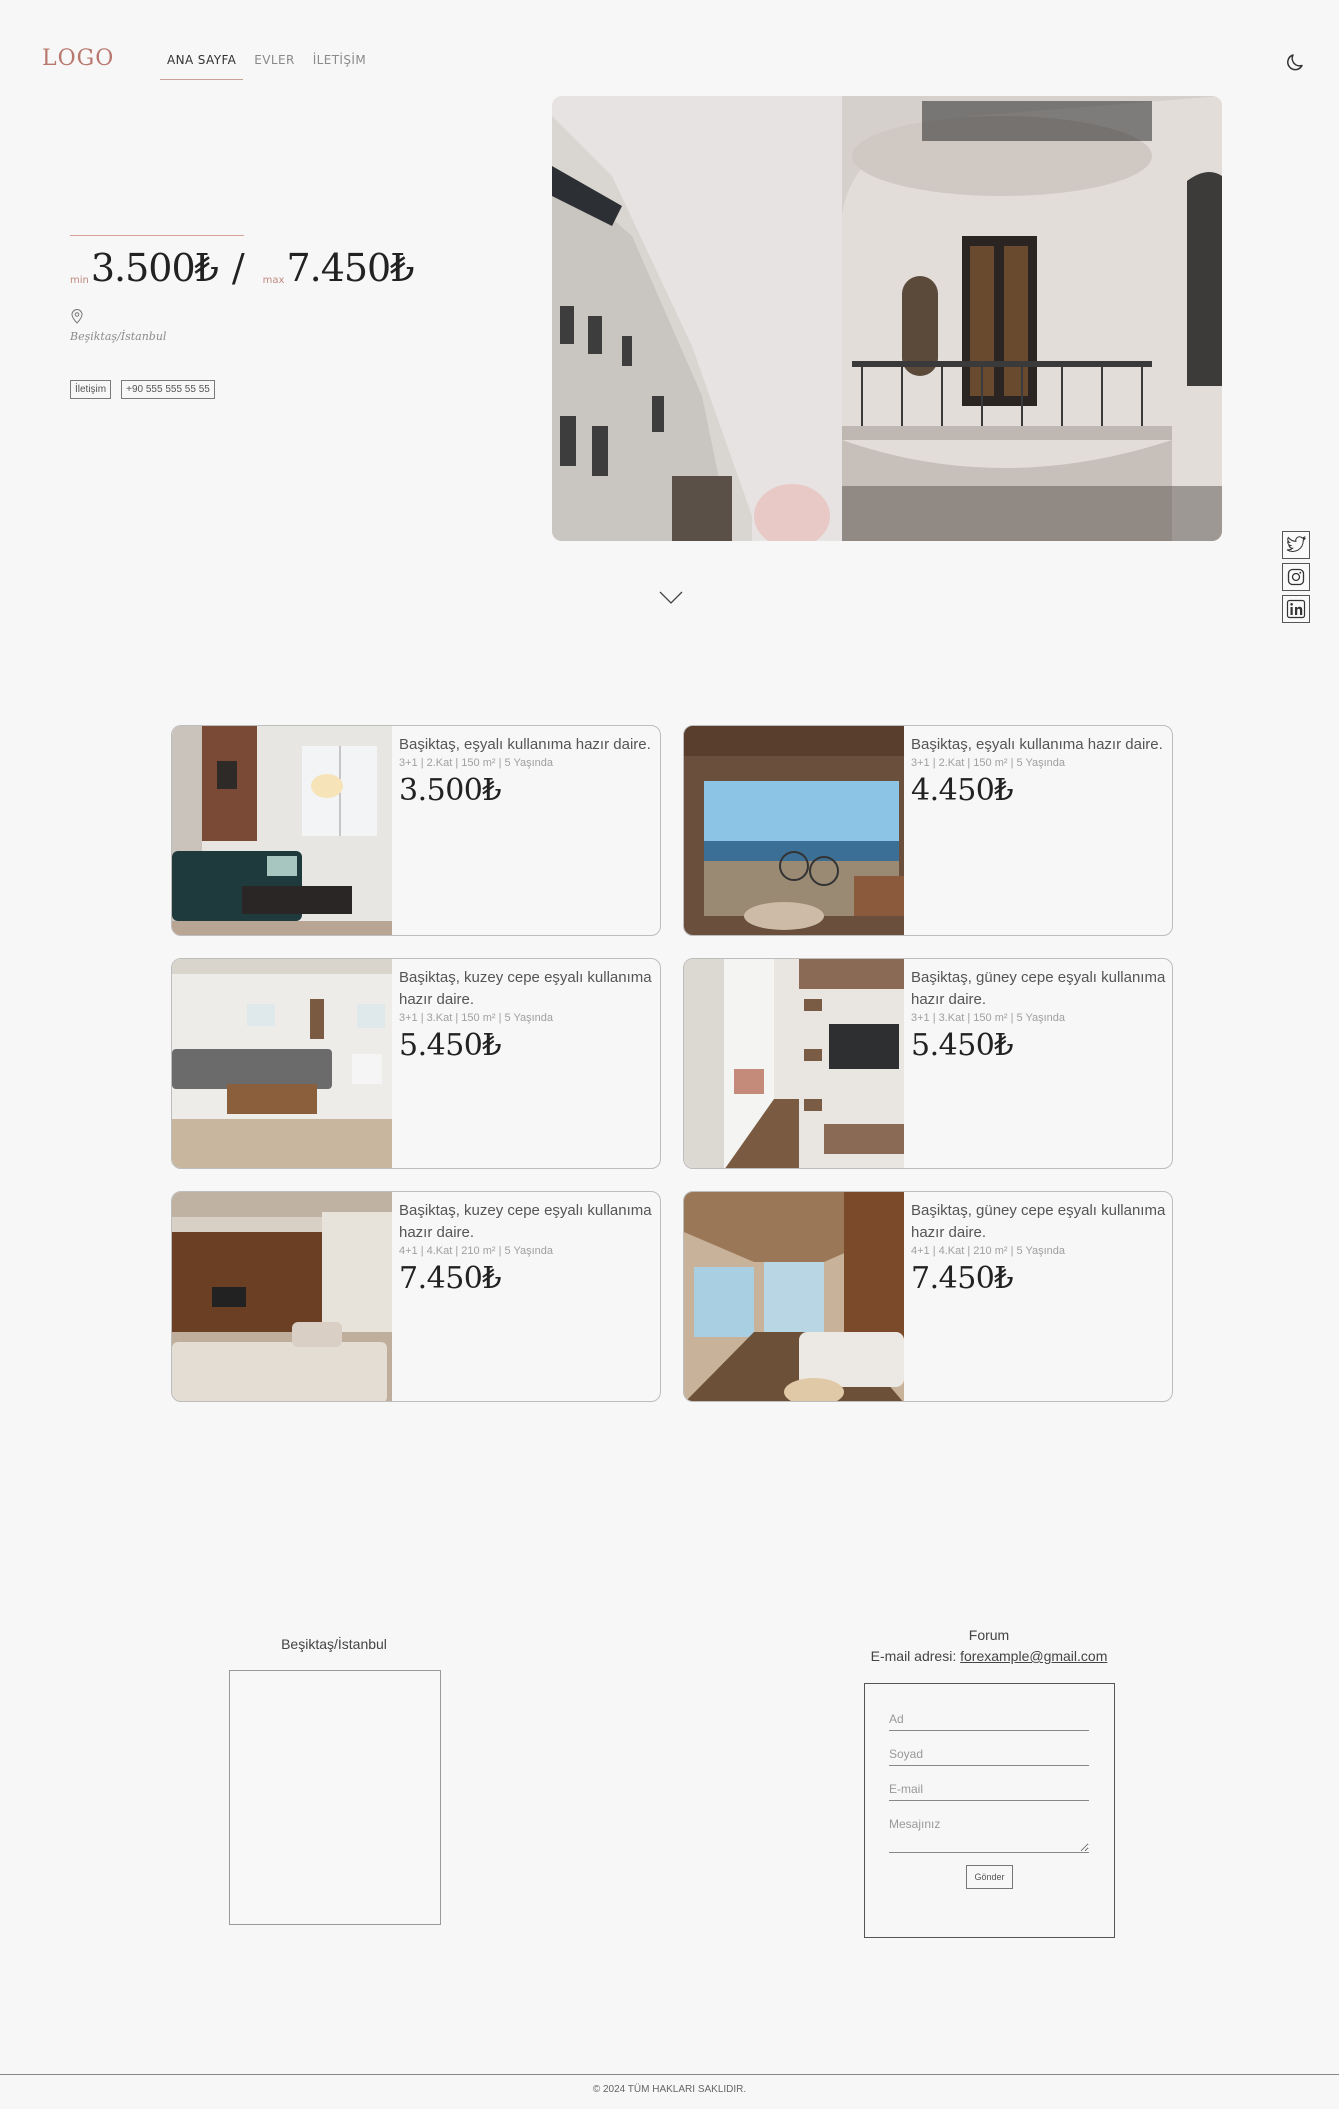 This screenshot has height=2109, width=1339. What do you see at coordinates (989, 1718) in the screenshot?
I see `first-name-input` at bounding box center [989, 1718].